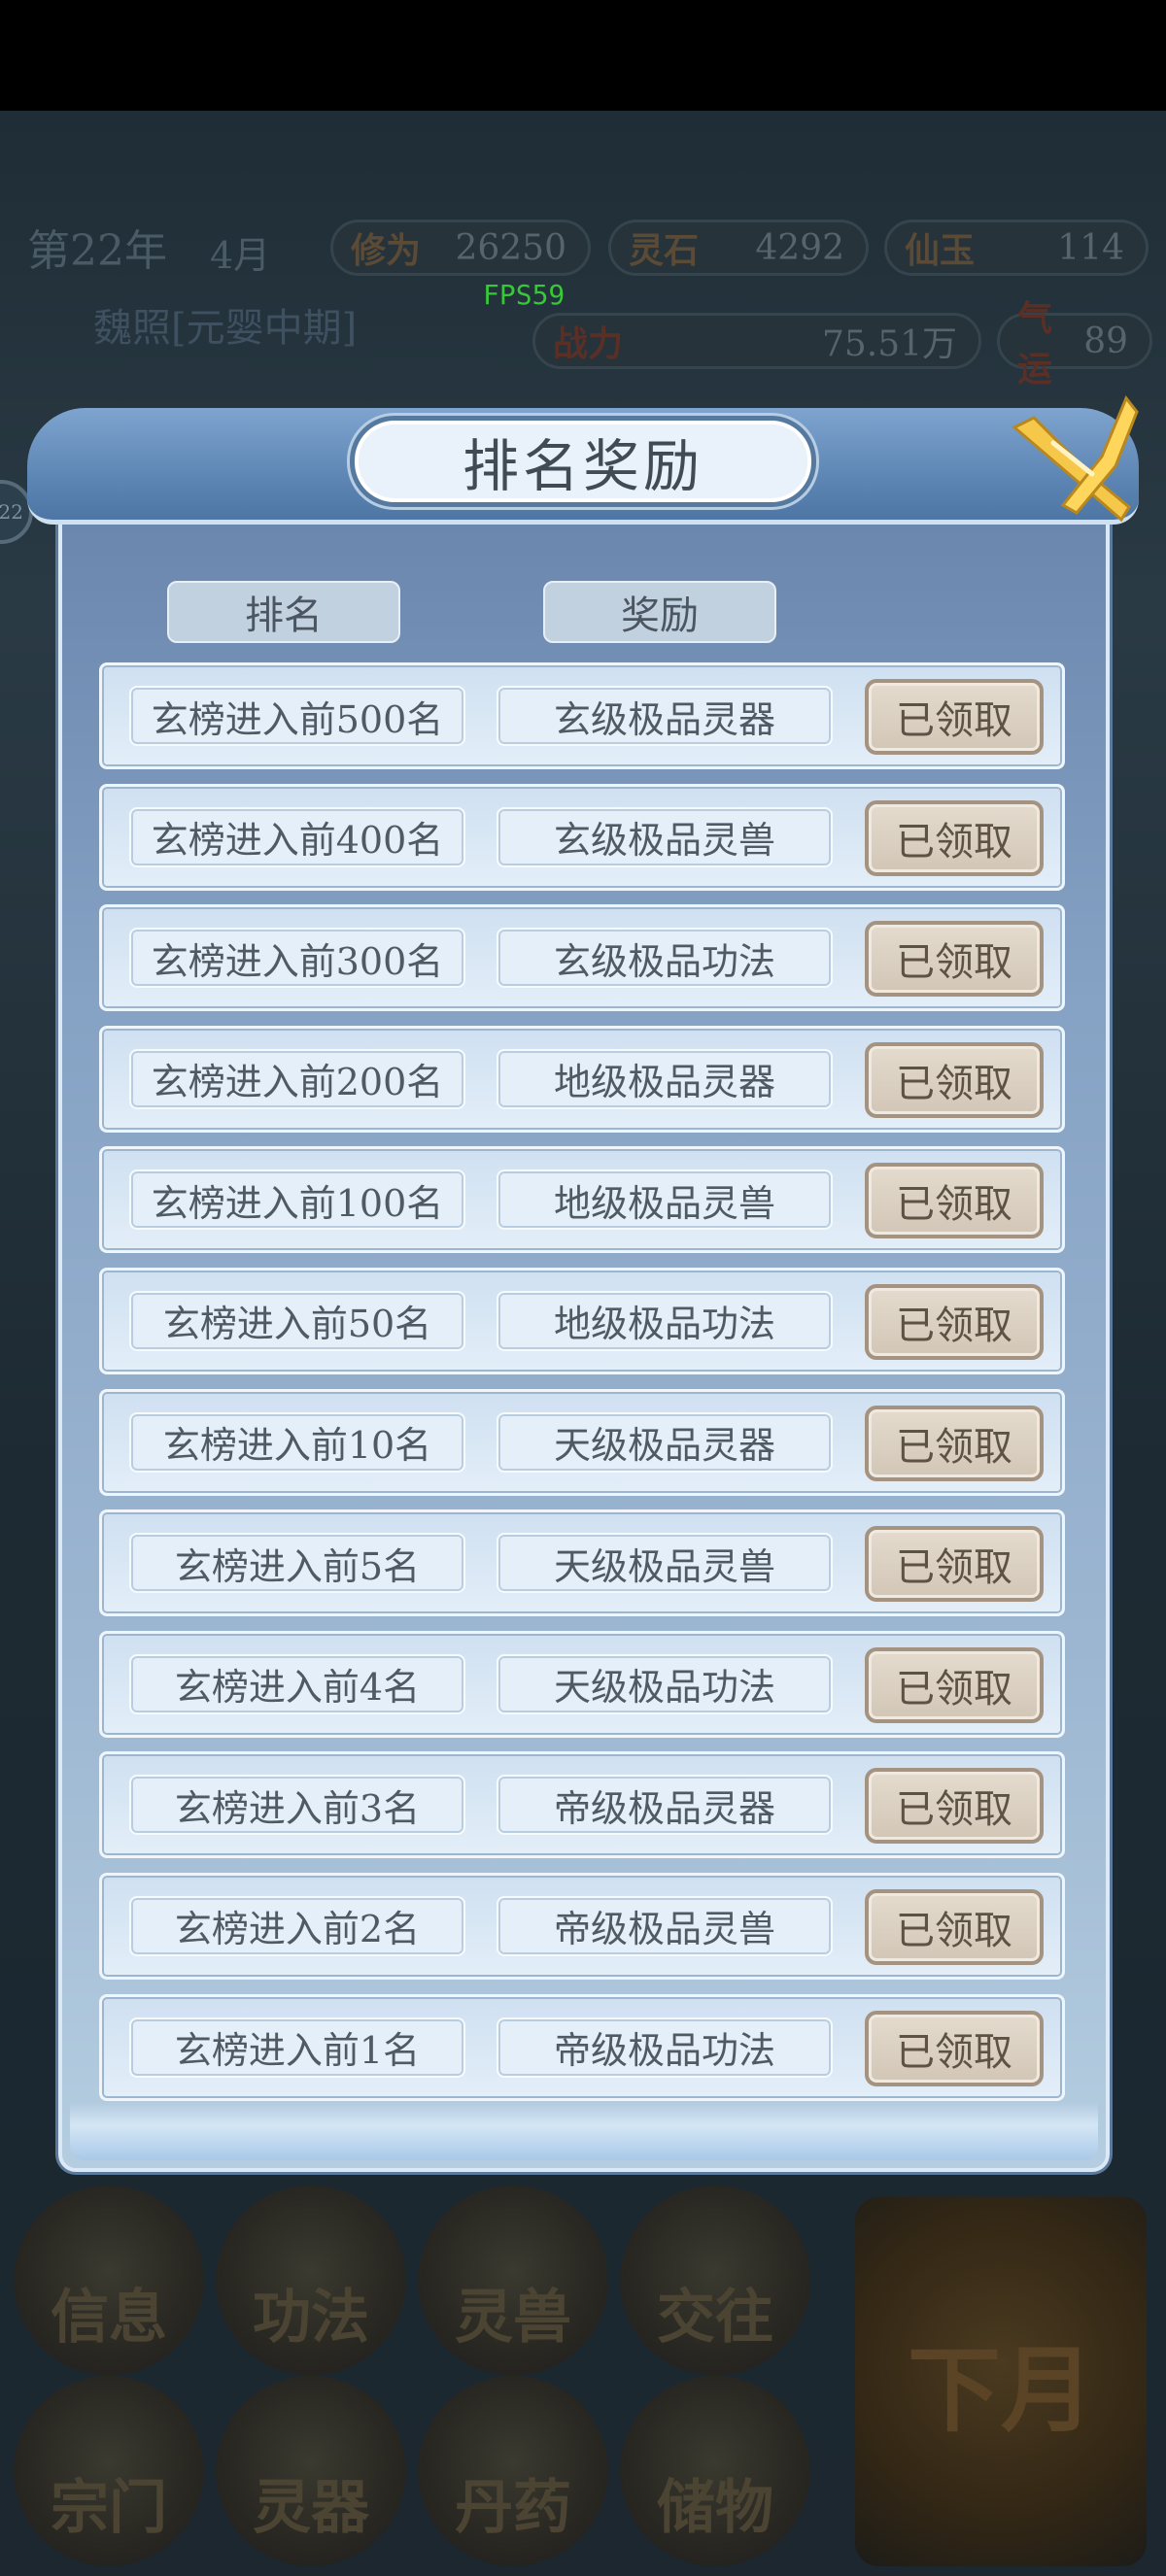 This screenshot has height=2576, width=1166. I want to click on dialog-title: 排名奖励, so click(583, 461).